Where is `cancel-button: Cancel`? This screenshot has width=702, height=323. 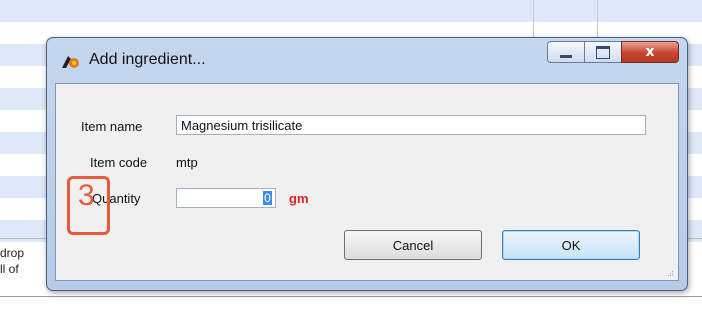
cancel-button: Cancel is located at coordinates (413, 245).